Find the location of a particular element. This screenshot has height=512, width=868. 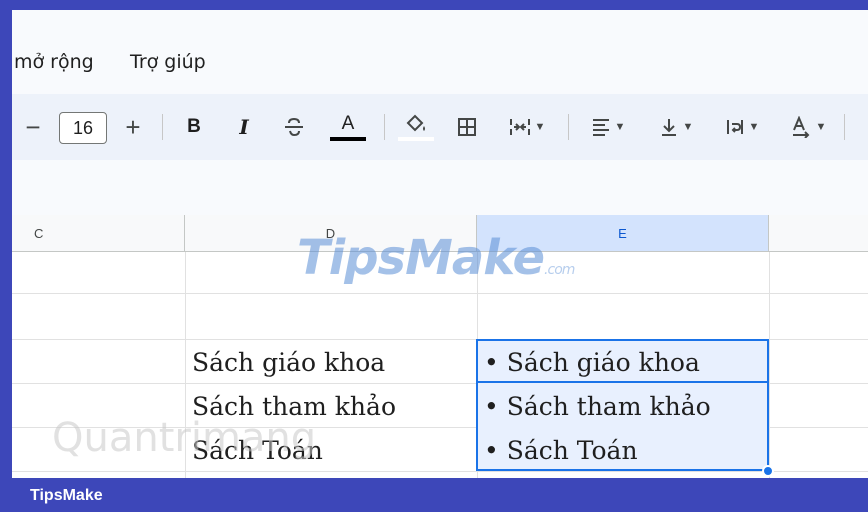

text-rotation-button: ▼ is located at coordinates (808, 127).